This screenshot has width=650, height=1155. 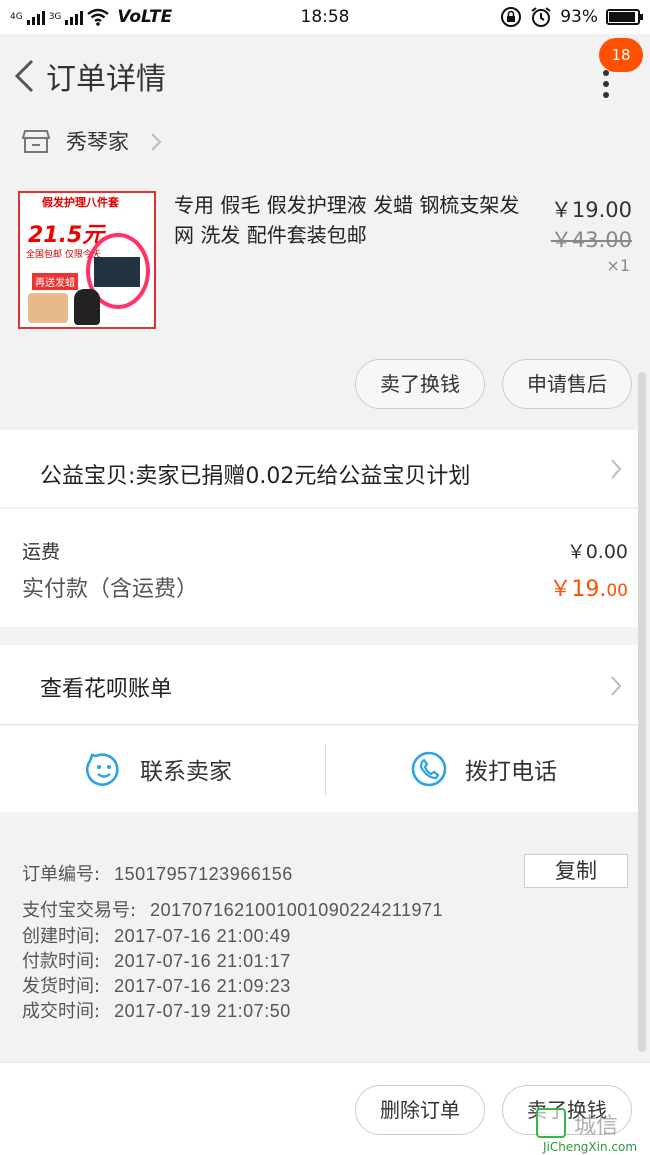 I want to click on paid-time-line: 付款时间: 2017-07-16 21:01:17, so click(x=156, y=960).